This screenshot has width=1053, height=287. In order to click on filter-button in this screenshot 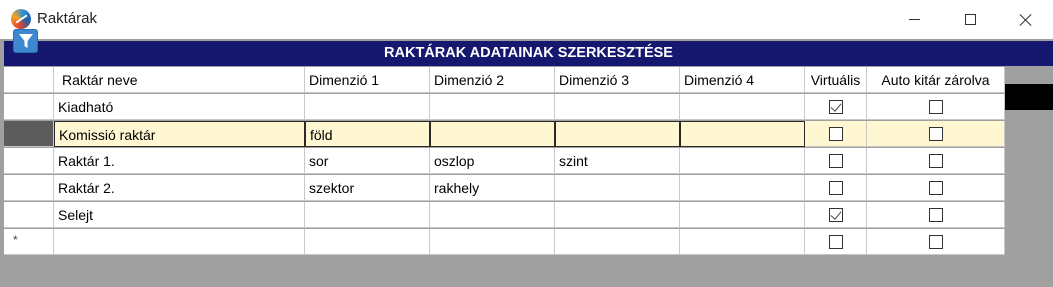, I will do `click(25, 41)`.